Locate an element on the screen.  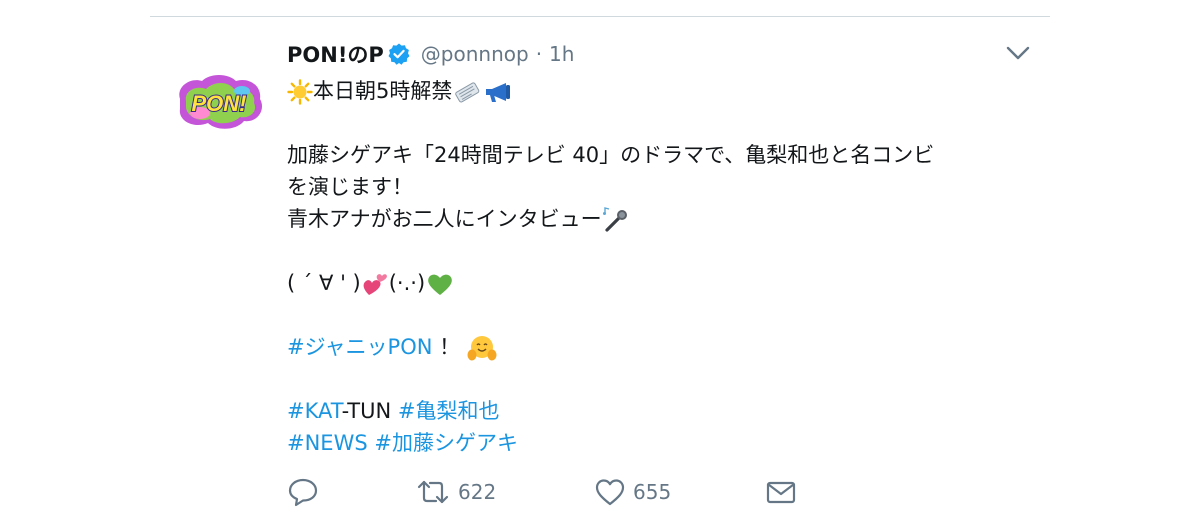
hugging-face-emoji is located at coordinates (482, 348).